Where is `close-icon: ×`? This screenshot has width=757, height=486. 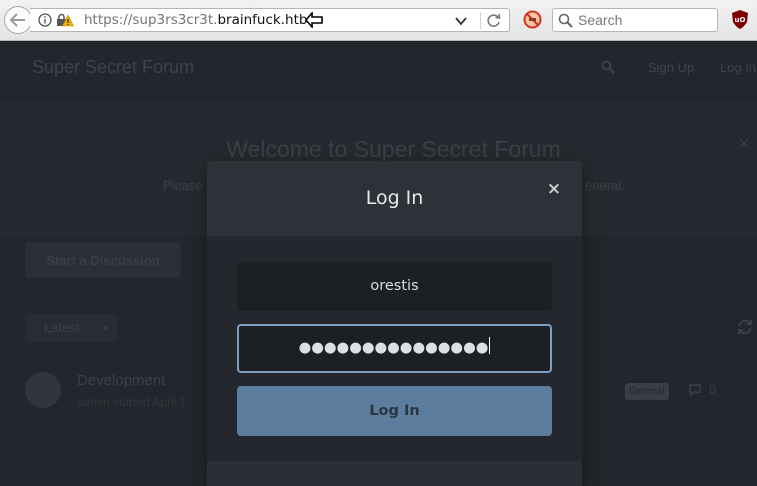
close-icon: × is located at coordinates (554, 189).